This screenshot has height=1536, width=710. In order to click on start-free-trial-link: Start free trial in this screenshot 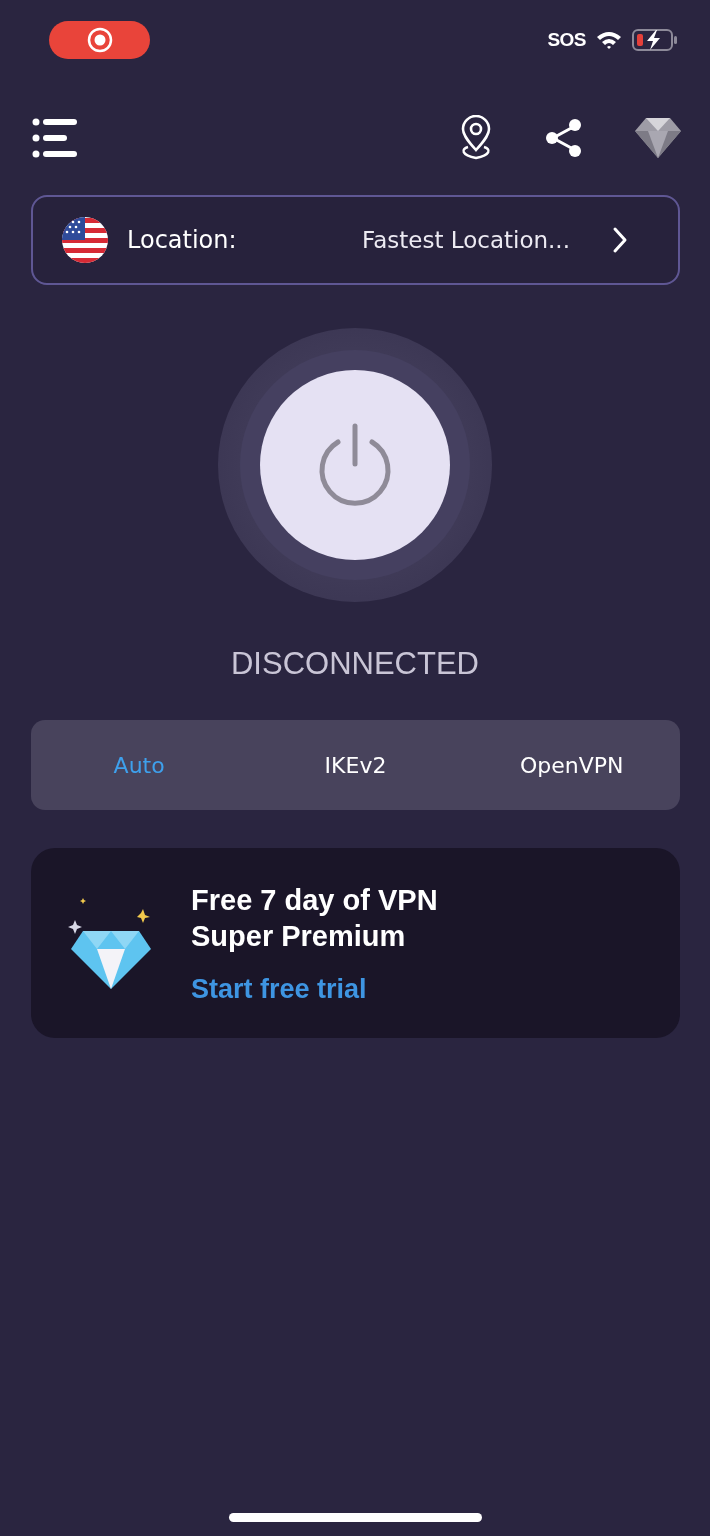, I will do `click(279, 989)`.